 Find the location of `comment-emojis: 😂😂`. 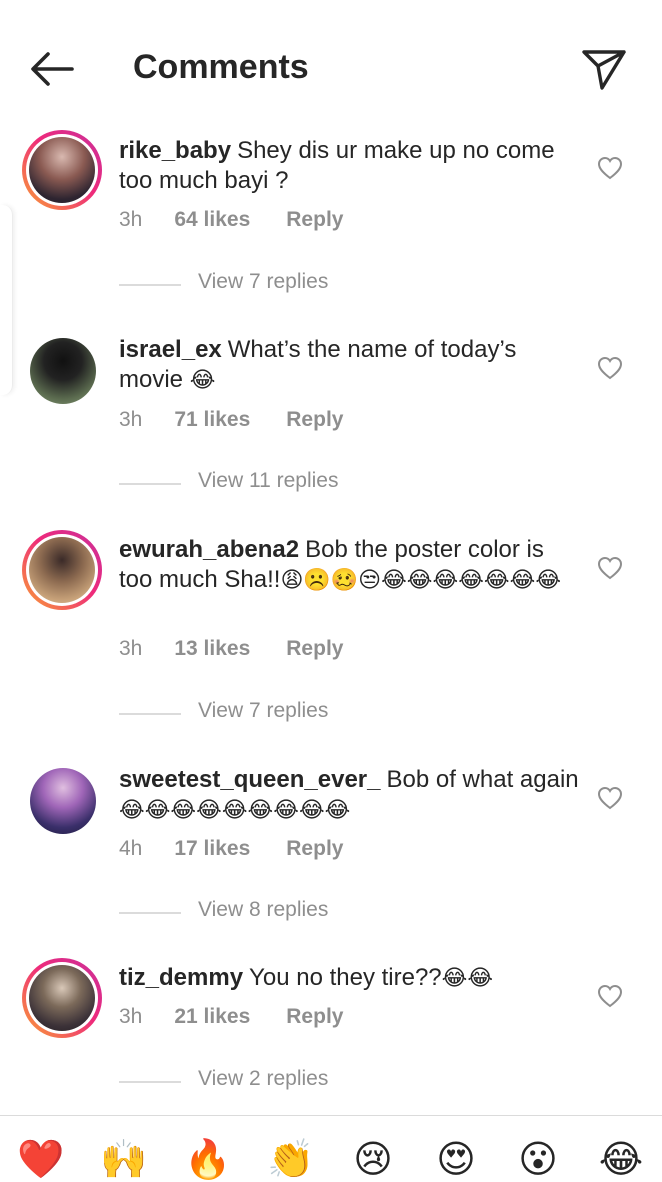

comment-emojis: 😂😂 is located at coordinates (467, 977).